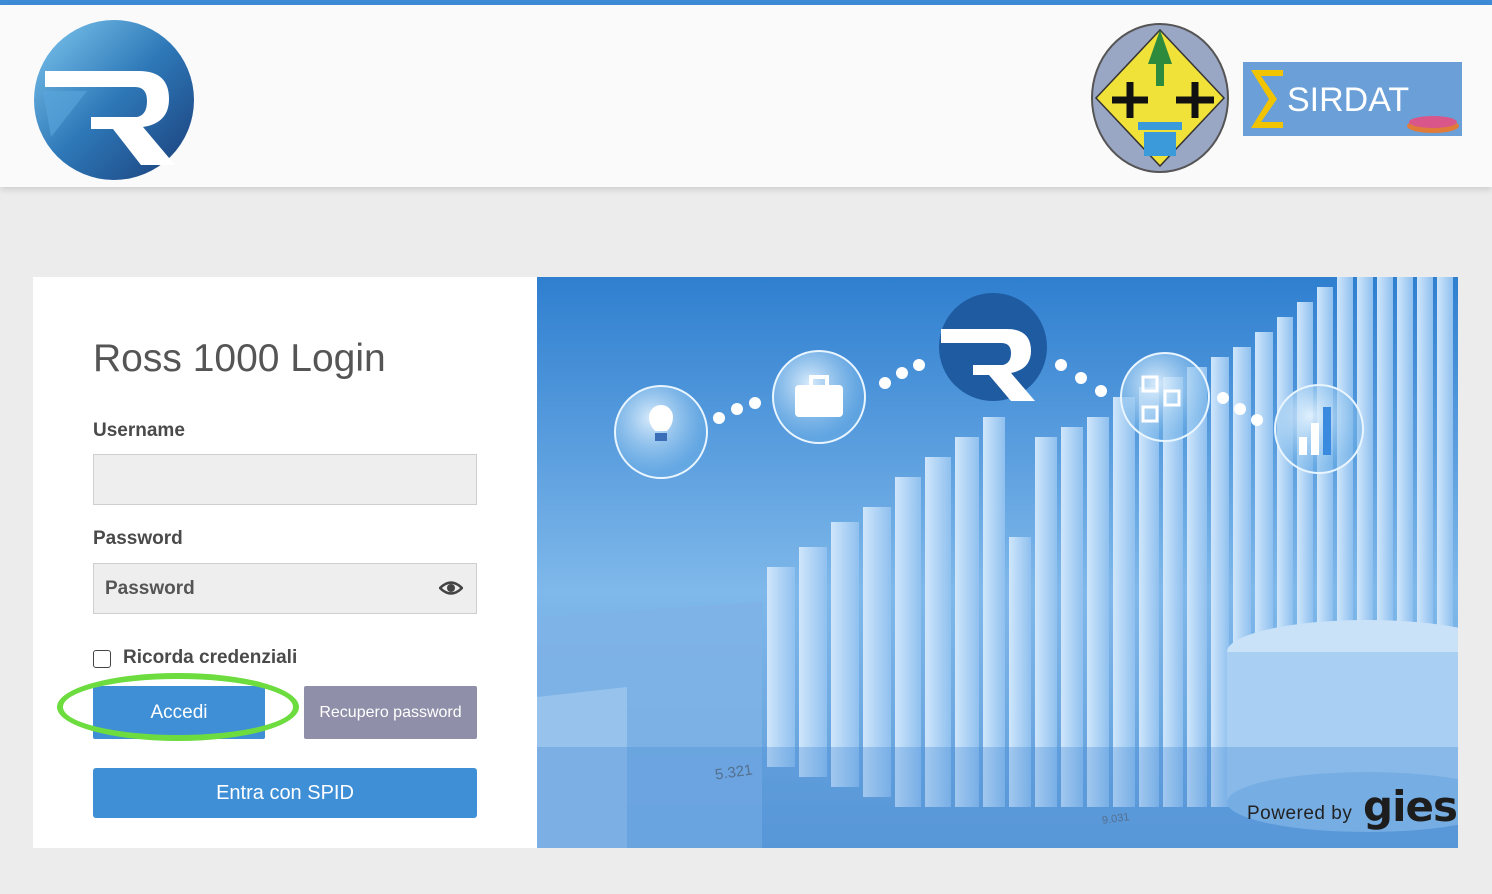 The image size is (1492, 894). I want to click on gies-logo: gies, so click(1410, 806).